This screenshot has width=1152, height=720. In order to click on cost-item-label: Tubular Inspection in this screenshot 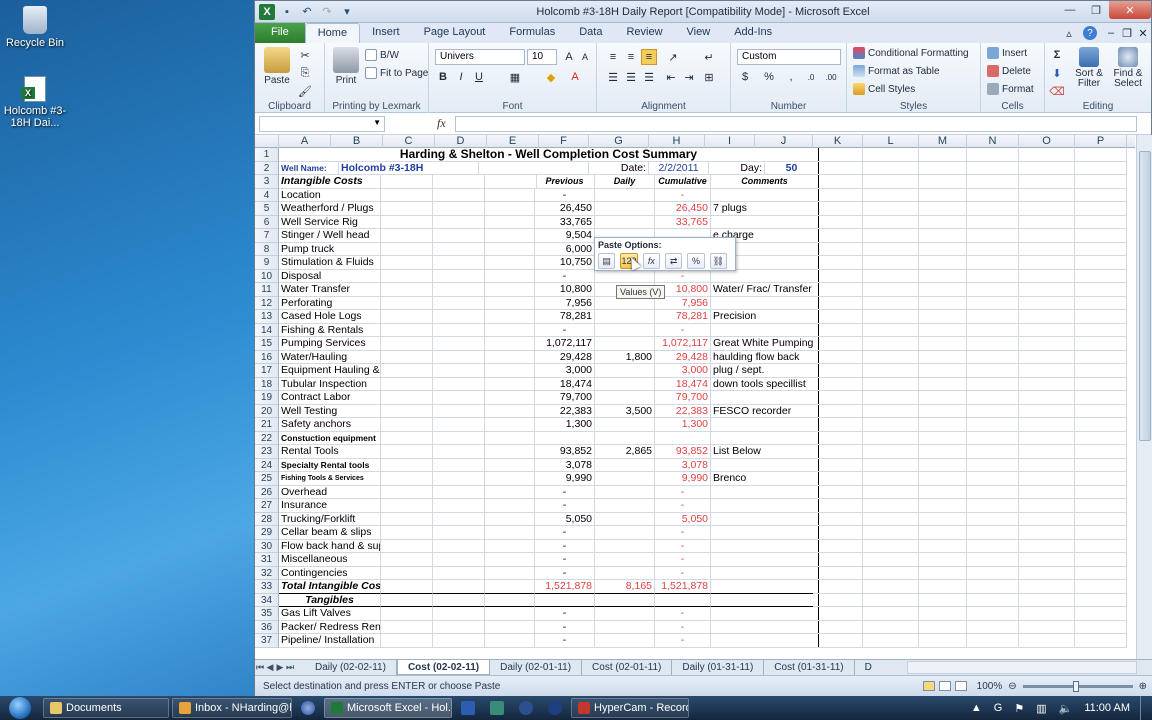, I will do `click(330, 384)`.